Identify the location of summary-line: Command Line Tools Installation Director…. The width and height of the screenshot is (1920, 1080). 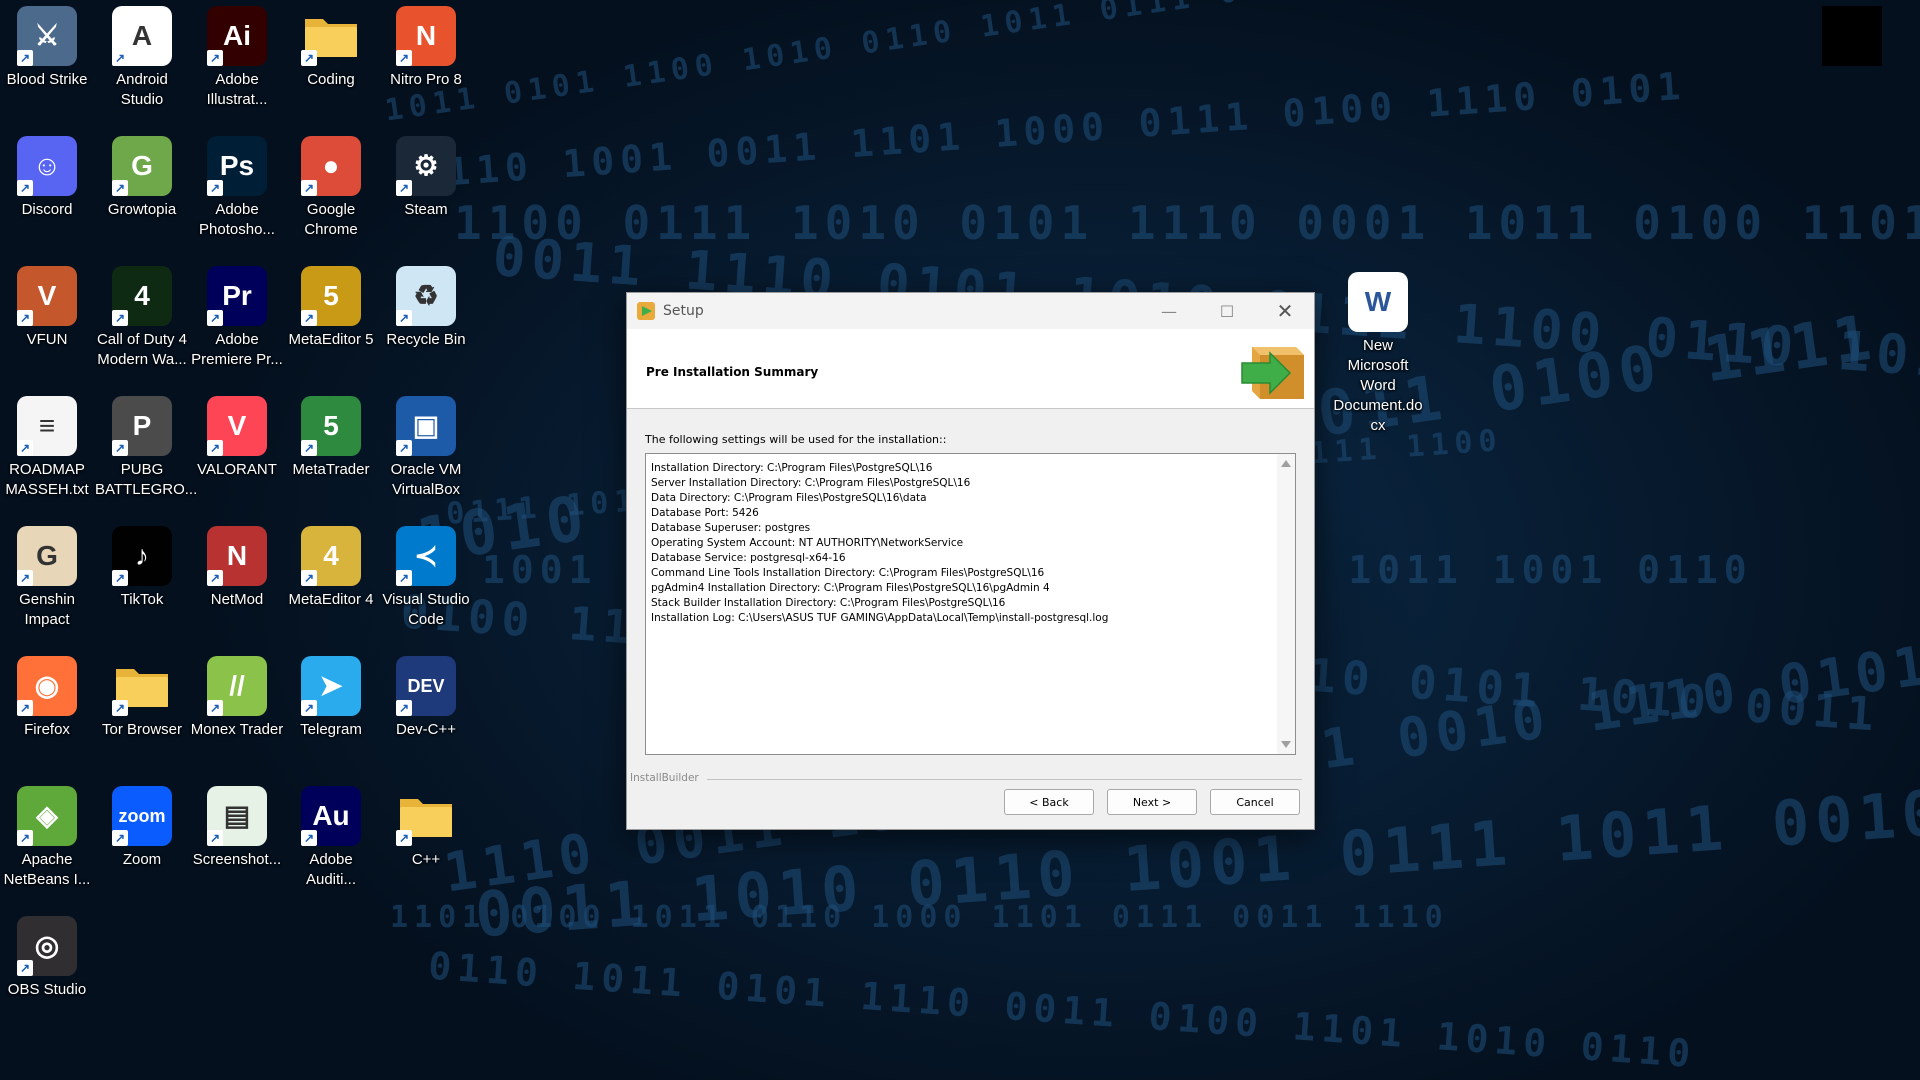
(848, 573).